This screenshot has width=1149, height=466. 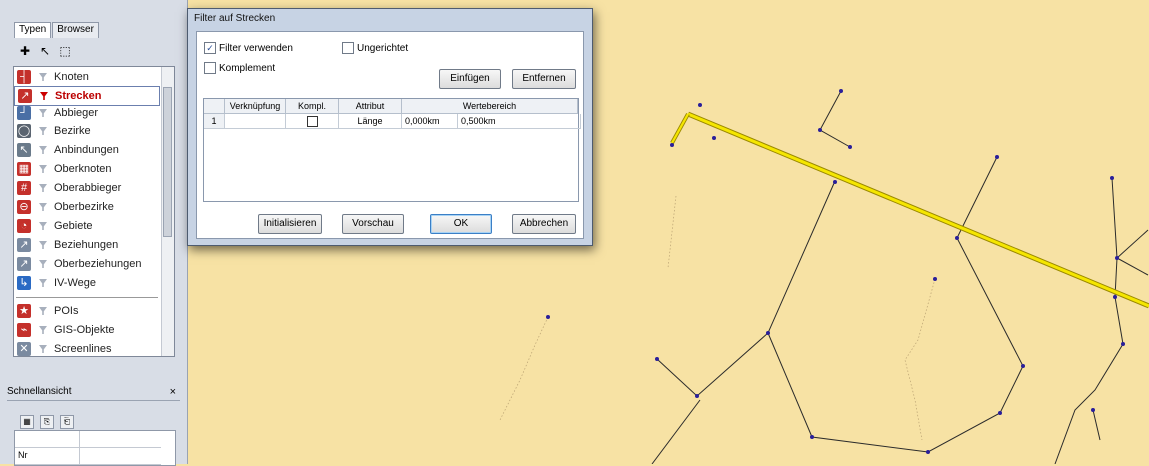 I want to click on paste-icon: ⎗, so click(x=67, y=422).